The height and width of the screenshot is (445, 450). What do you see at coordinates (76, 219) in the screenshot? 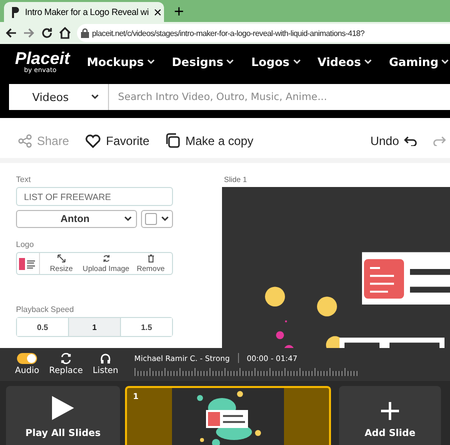
I see `font-dropdown: Anton` at bounding box center [76, 219].